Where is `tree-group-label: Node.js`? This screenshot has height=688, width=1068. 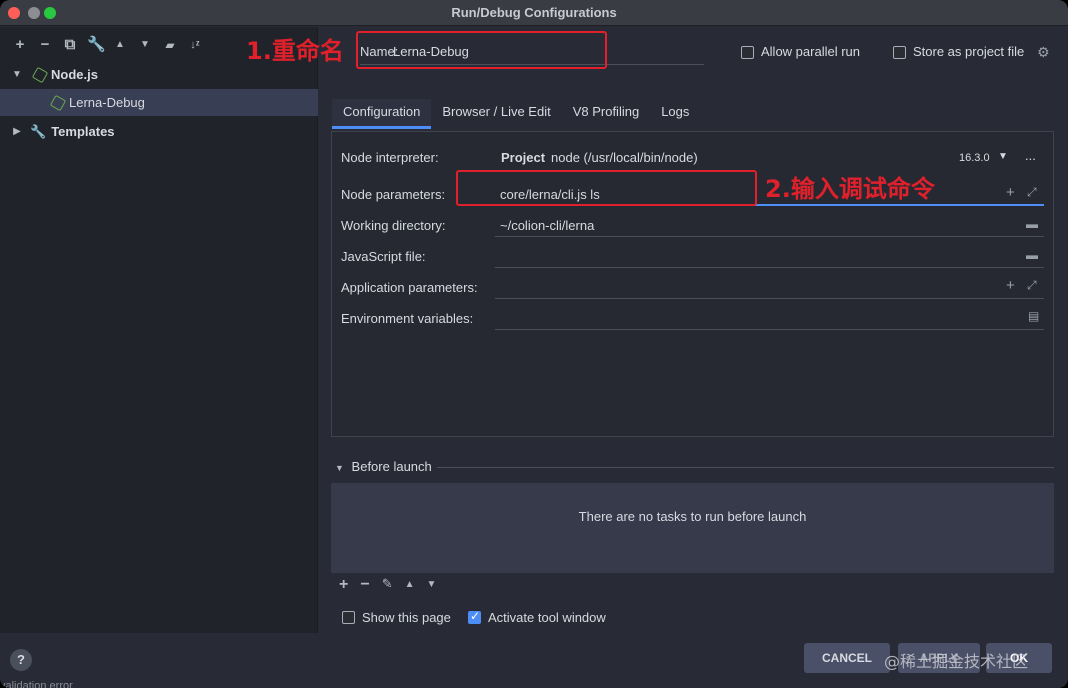
tree-group-label: Node.js is located at coordinates (74, 74).